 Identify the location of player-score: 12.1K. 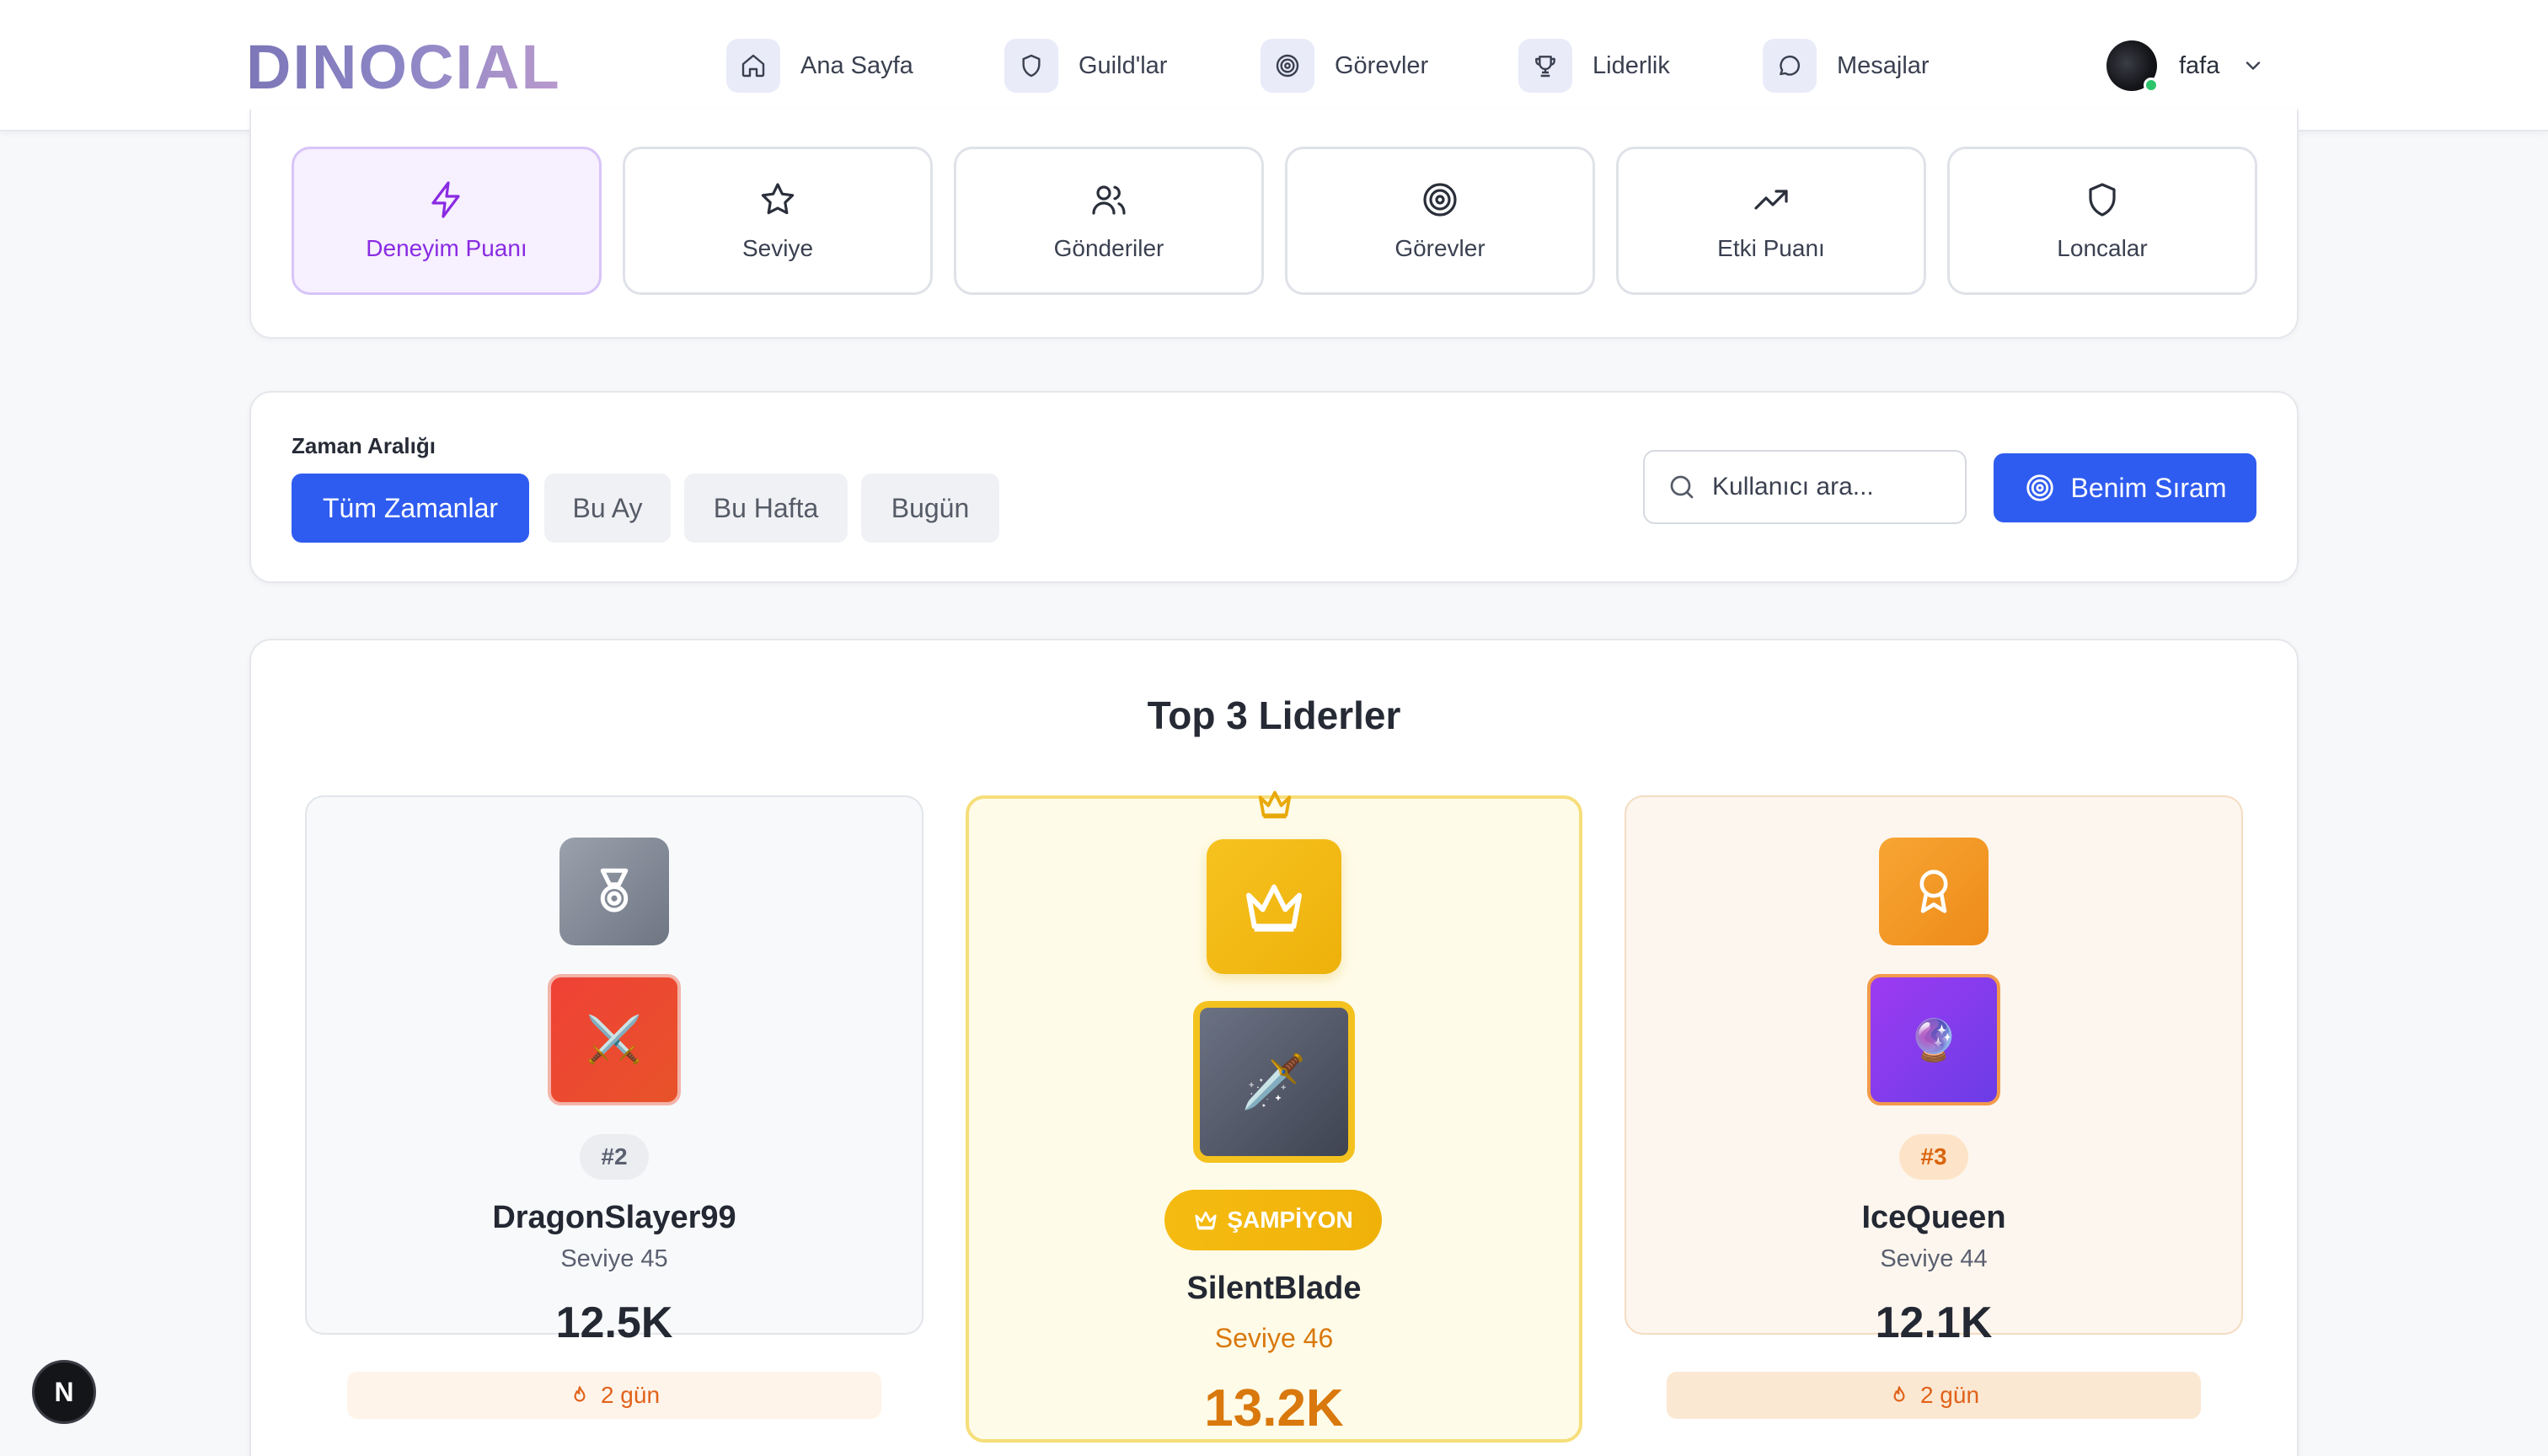
(1934, 1322).